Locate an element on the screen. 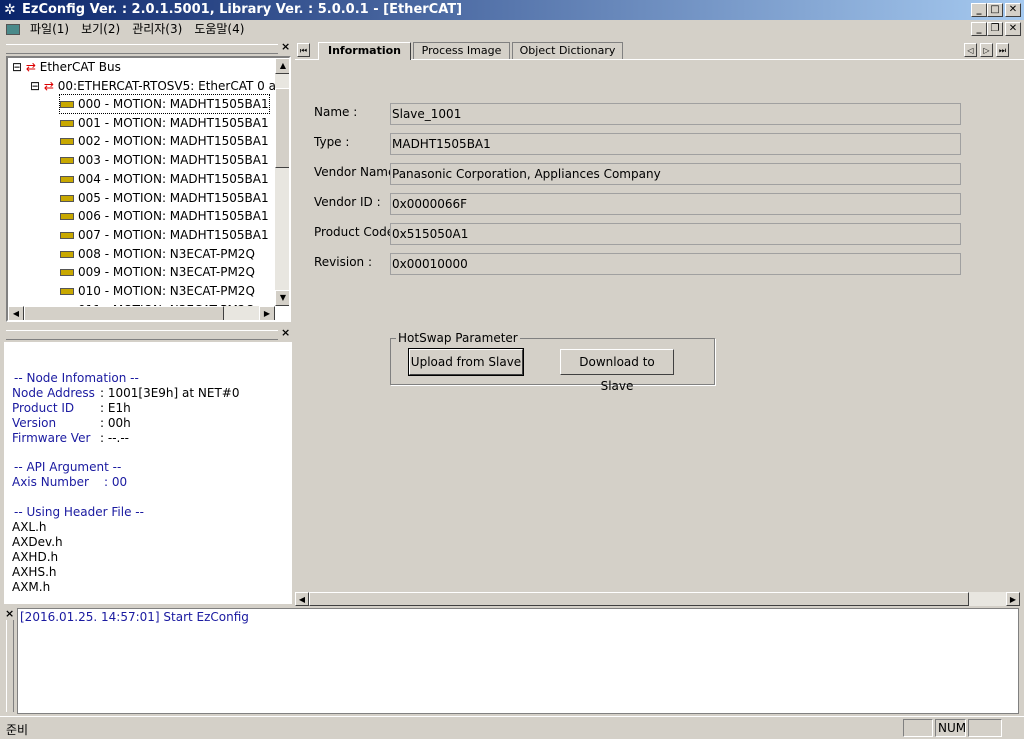  info-panel-close-icon: × is located at coordinates (285, 332).